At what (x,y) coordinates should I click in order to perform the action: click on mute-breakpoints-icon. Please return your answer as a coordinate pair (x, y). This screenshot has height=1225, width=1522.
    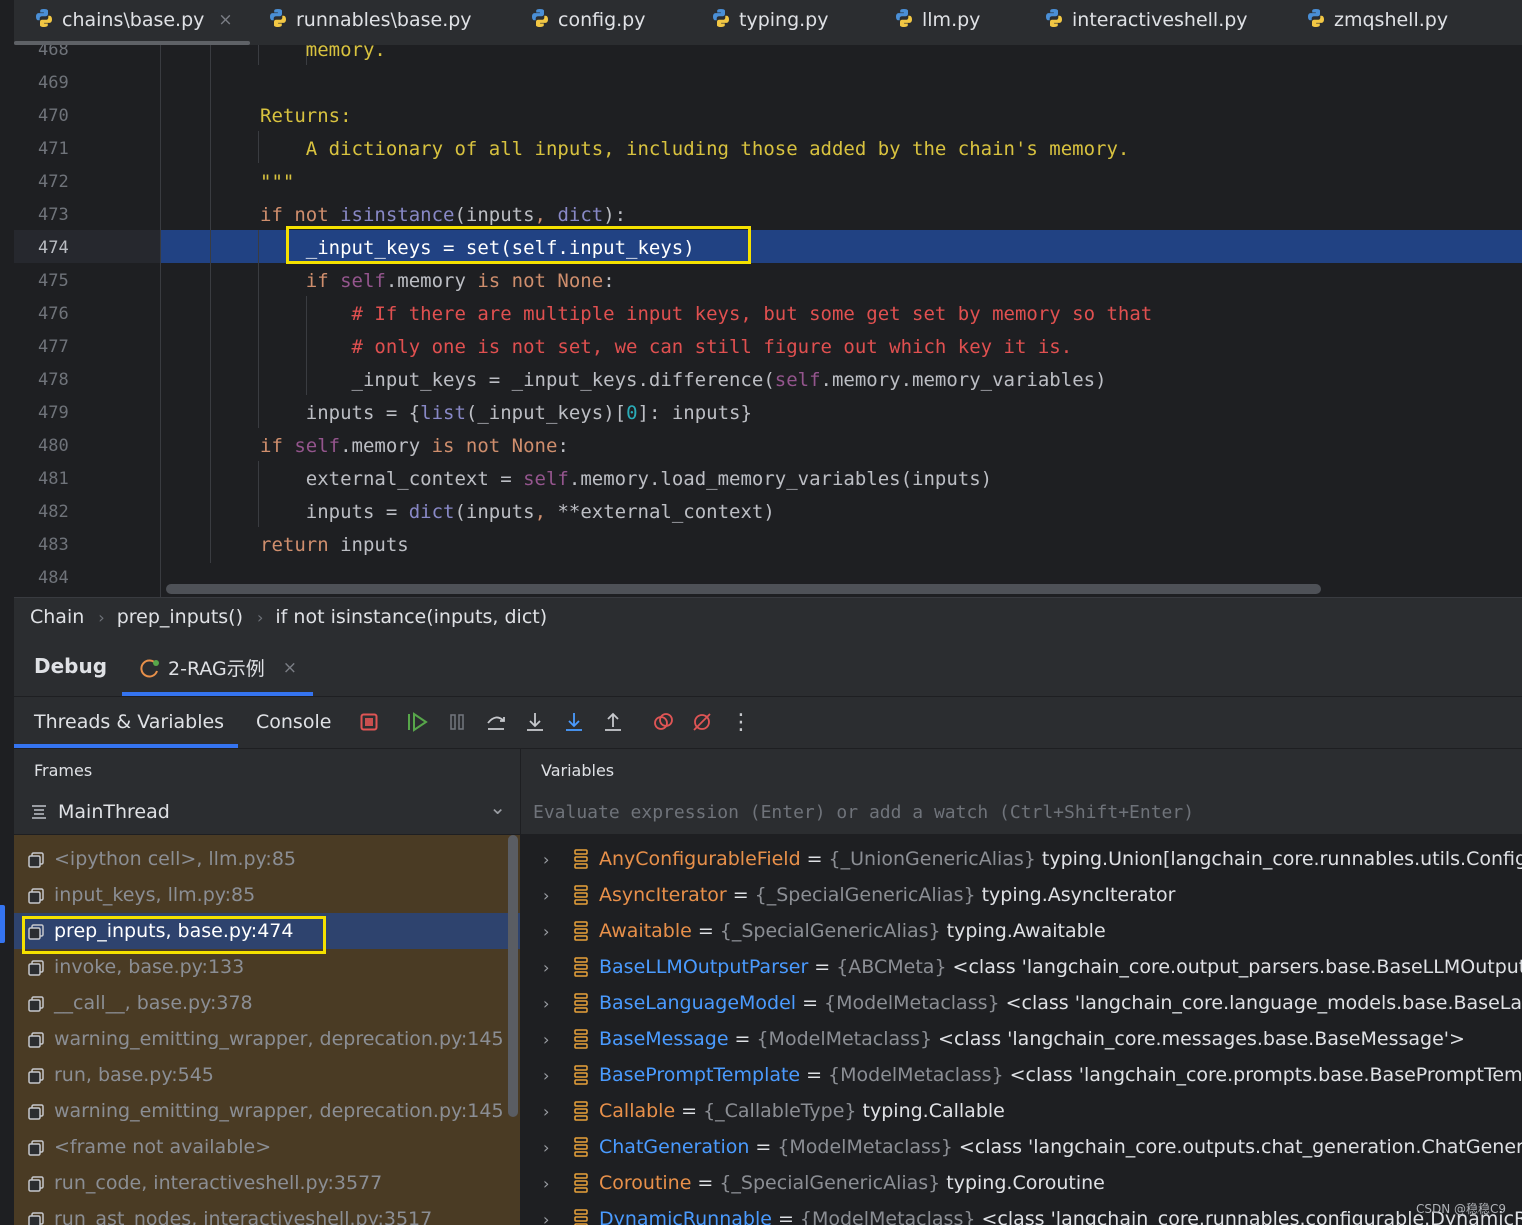
    Looking at the image, I should click on (702, 722).